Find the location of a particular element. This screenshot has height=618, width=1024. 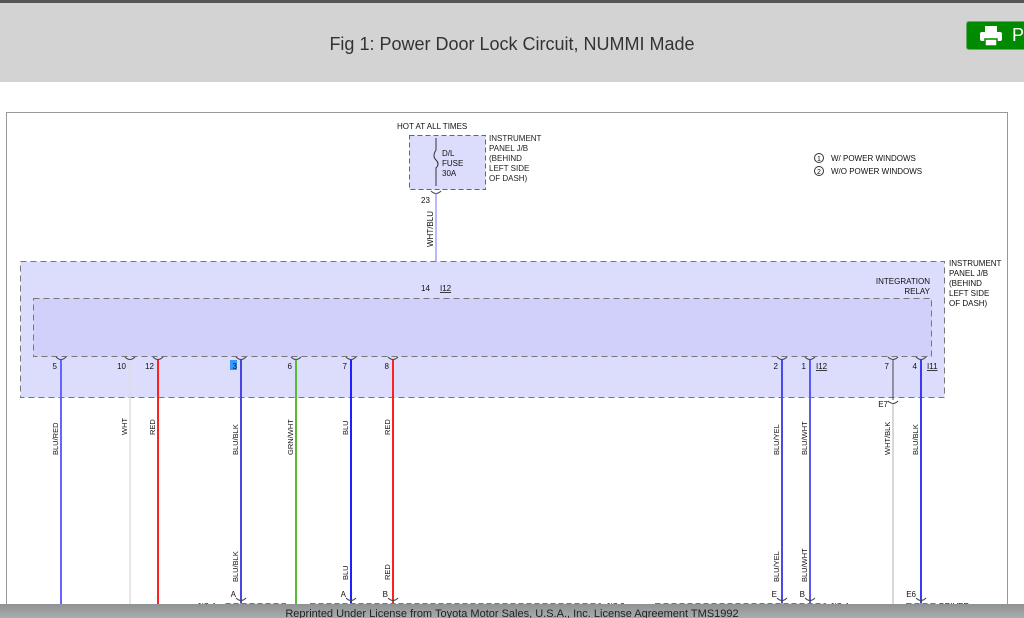

jb-location-line: LEFT SIDE is located at coordinates (969, 293).